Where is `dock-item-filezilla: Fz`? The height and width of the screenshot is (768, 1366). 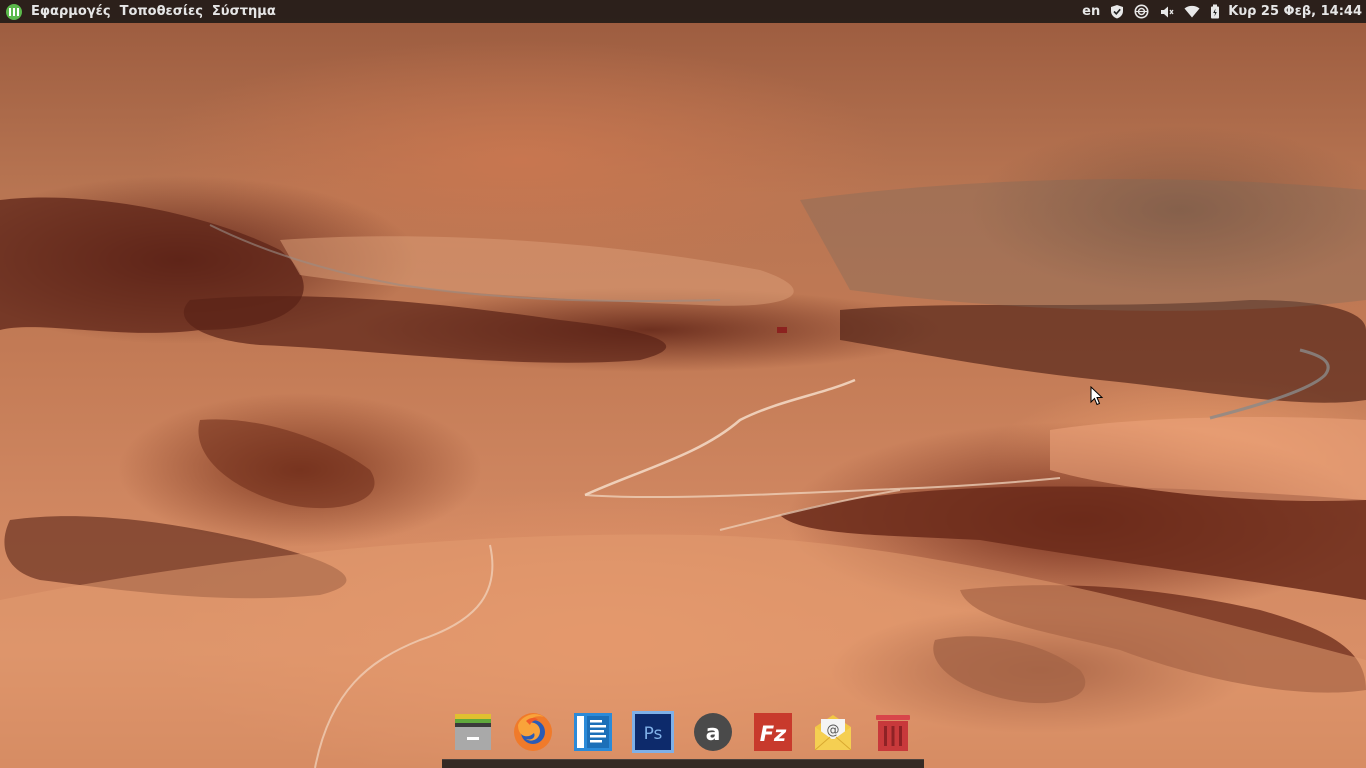 dock-item-filezilla: Fz is located at coordinates (773, 732).